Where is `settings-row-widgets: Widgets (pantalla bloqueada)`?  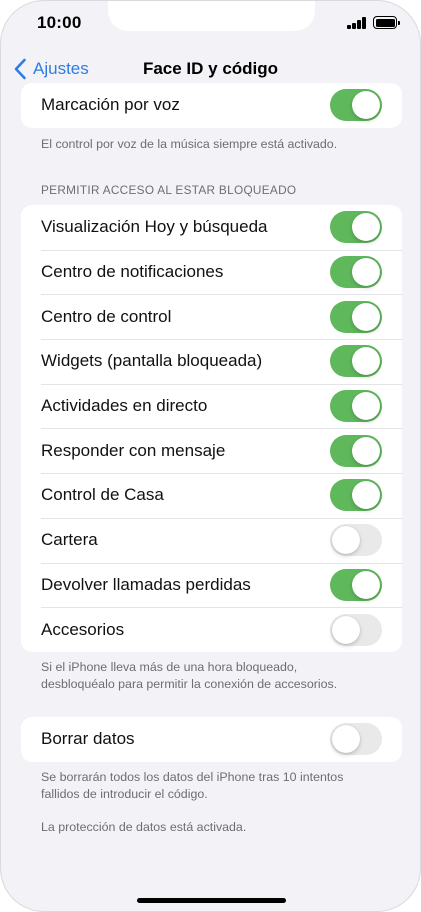 settings-row-widgets: Widgets (pantalla bloqueada) is located at coordinates (211, 361).